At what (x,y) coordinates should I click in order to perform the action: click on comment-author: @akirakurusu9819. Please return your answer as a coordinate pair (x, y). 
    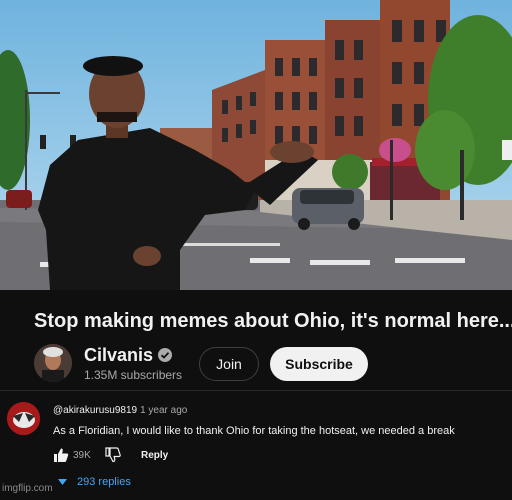
    Looking at the image, I should click on (95, 410).